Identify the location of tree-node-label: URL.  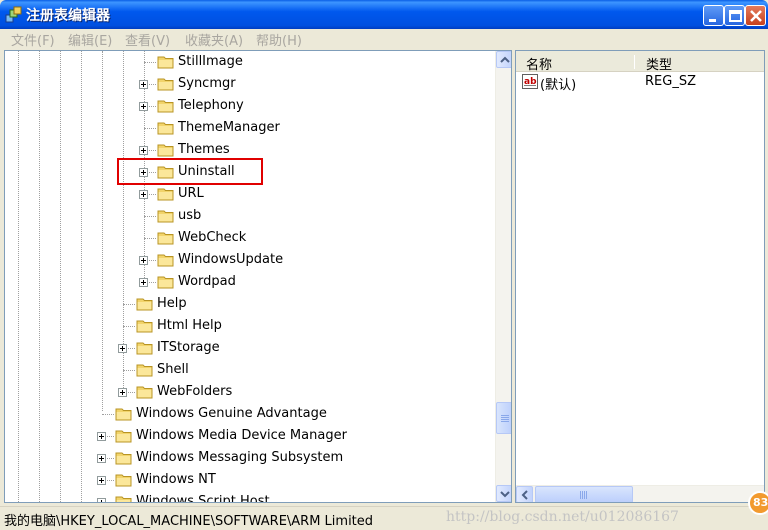
(191, 193).